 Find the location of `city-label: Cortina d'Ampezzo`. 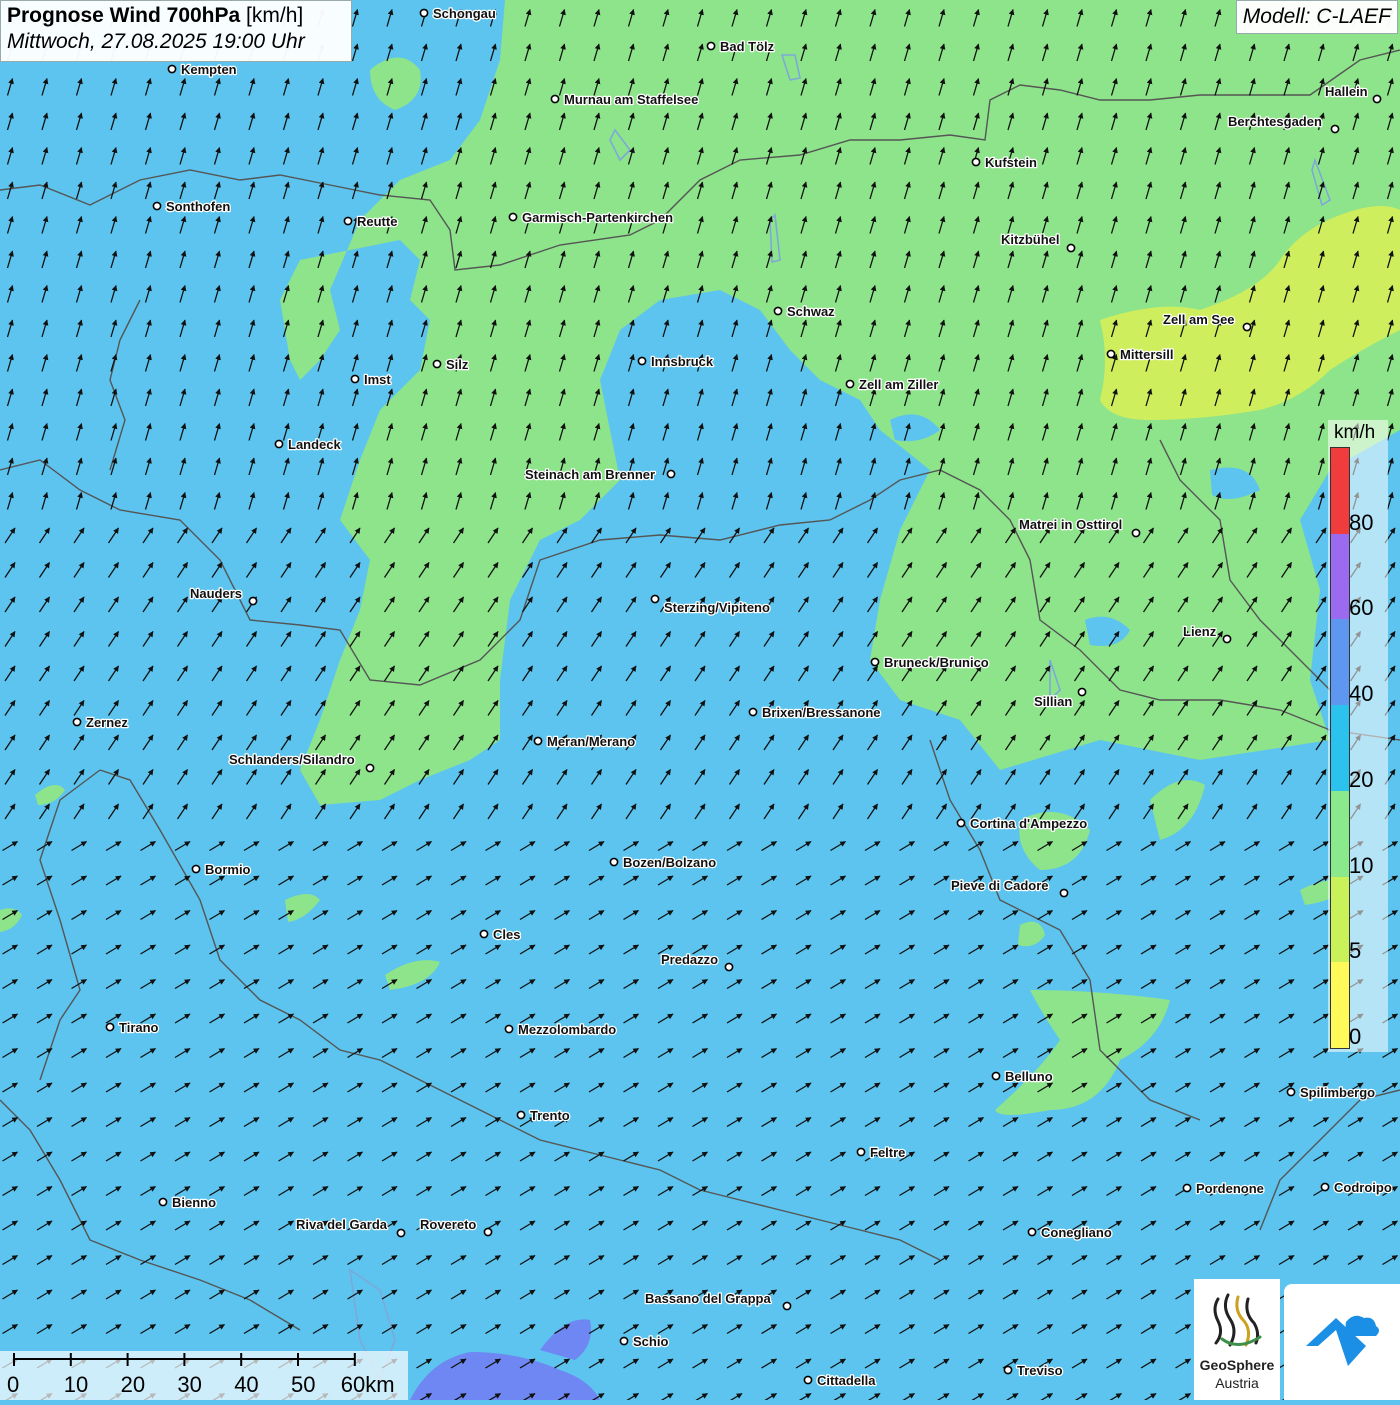

city-label: Cortina d'Ampezzo is located at coordinates (1028, 823).